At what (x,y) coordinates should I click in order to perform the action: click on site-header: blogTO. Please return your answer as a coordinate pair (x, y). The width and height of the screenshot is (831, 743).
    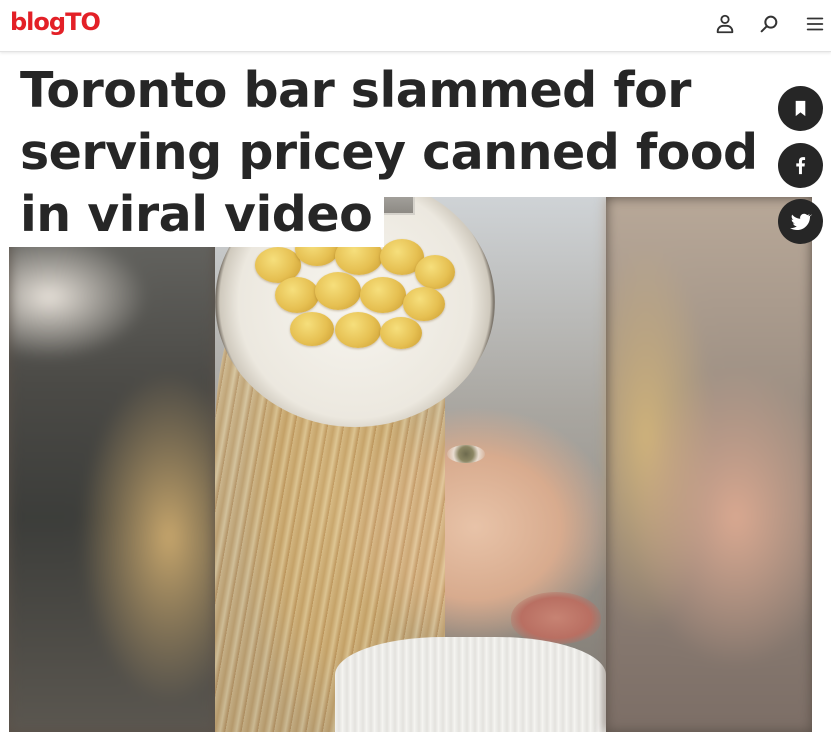
    Looking at the image, I should click on (415, 26).